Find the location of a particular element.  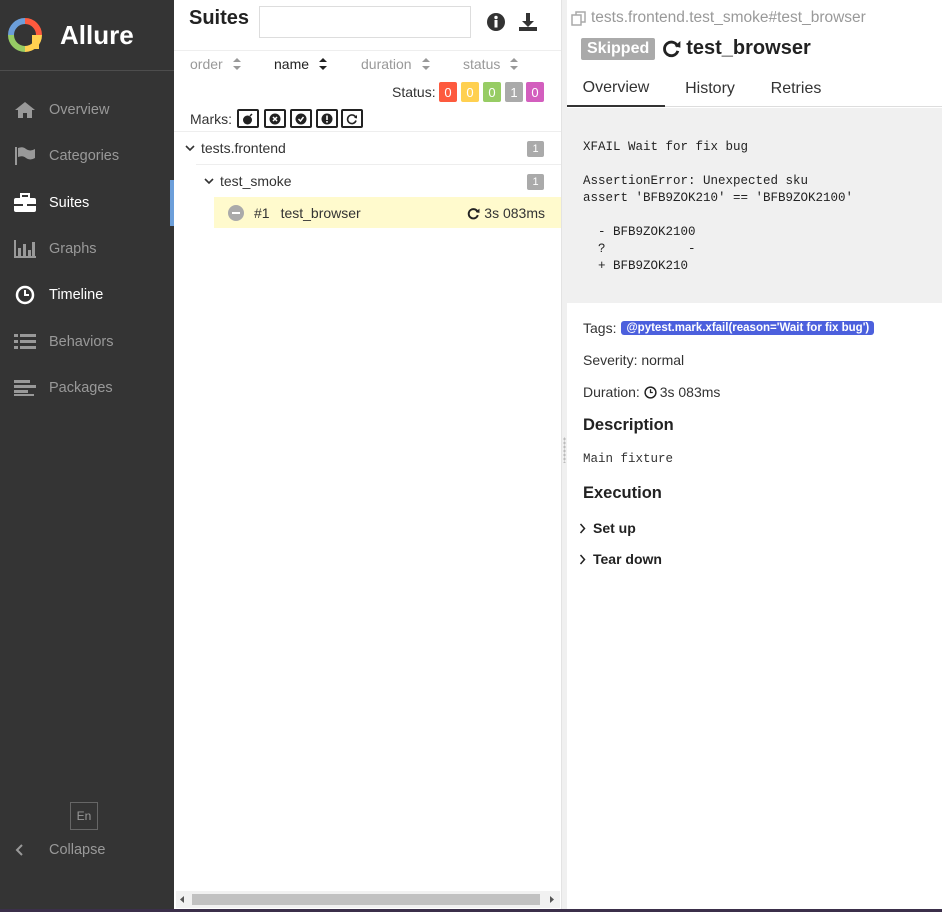

list-icon is located at coordinates (25, 342).